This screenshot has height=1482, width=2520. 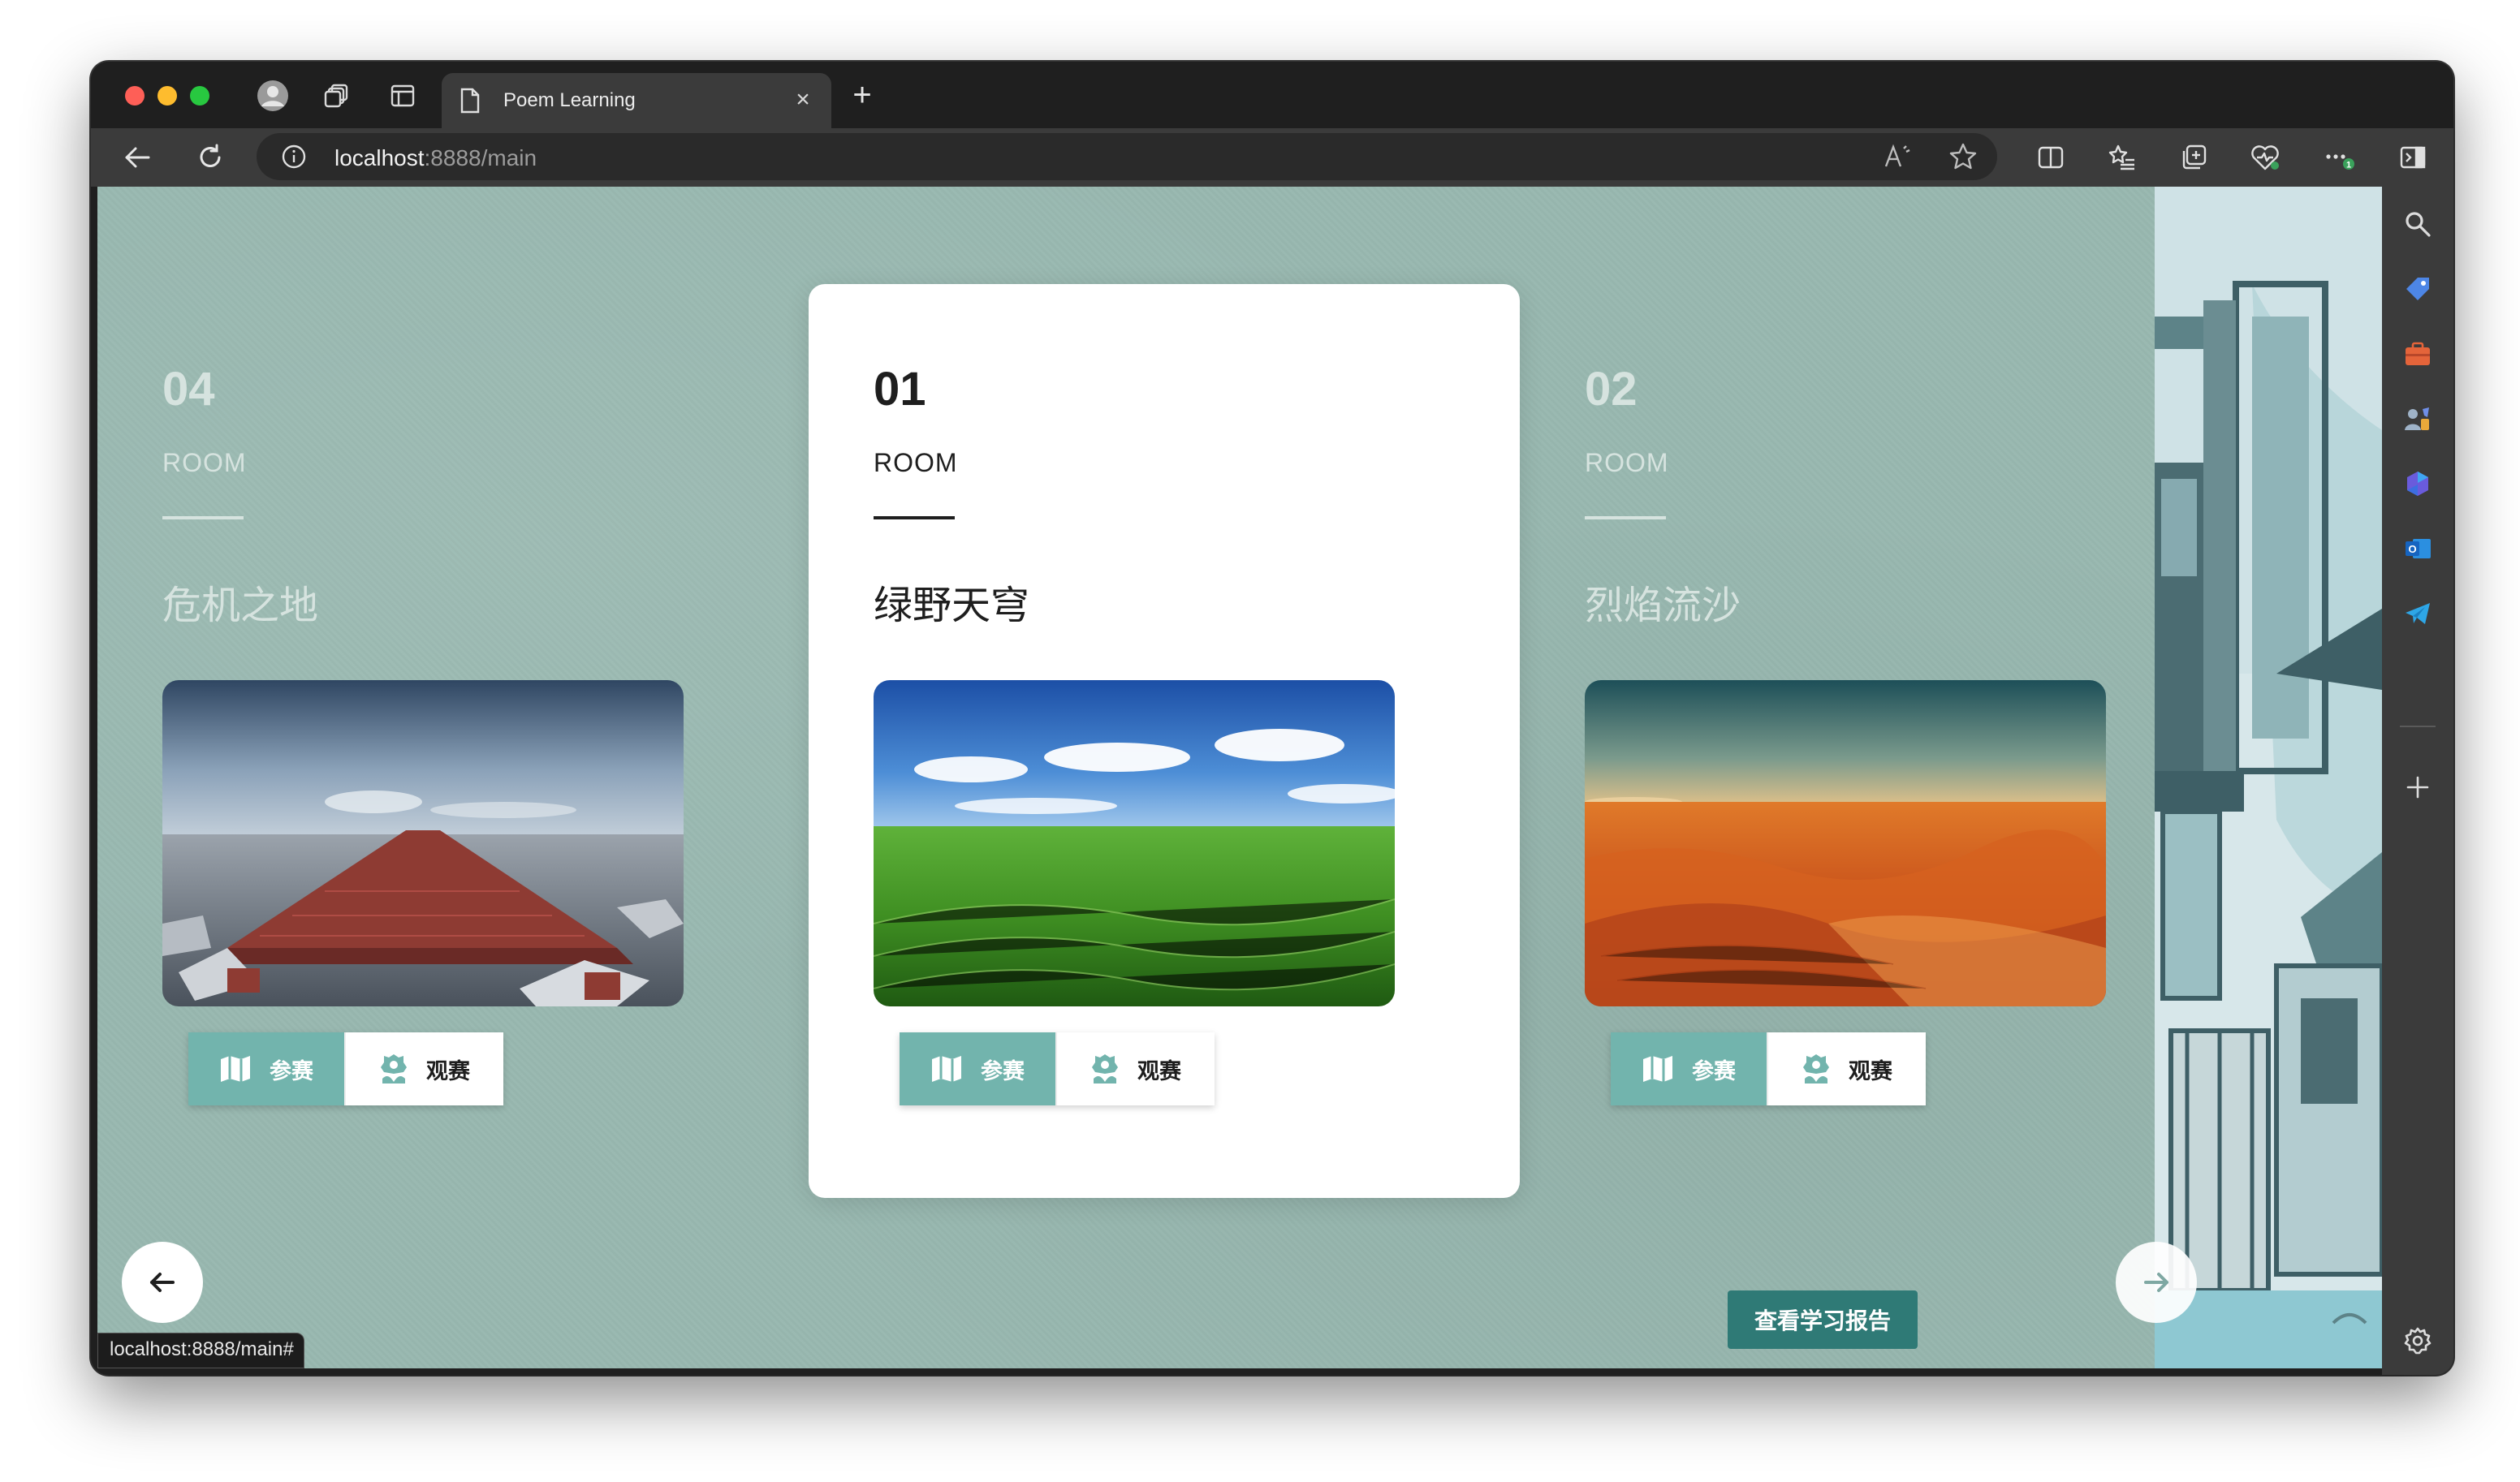 I want to click on reload-button, so click(x=211, y=157).